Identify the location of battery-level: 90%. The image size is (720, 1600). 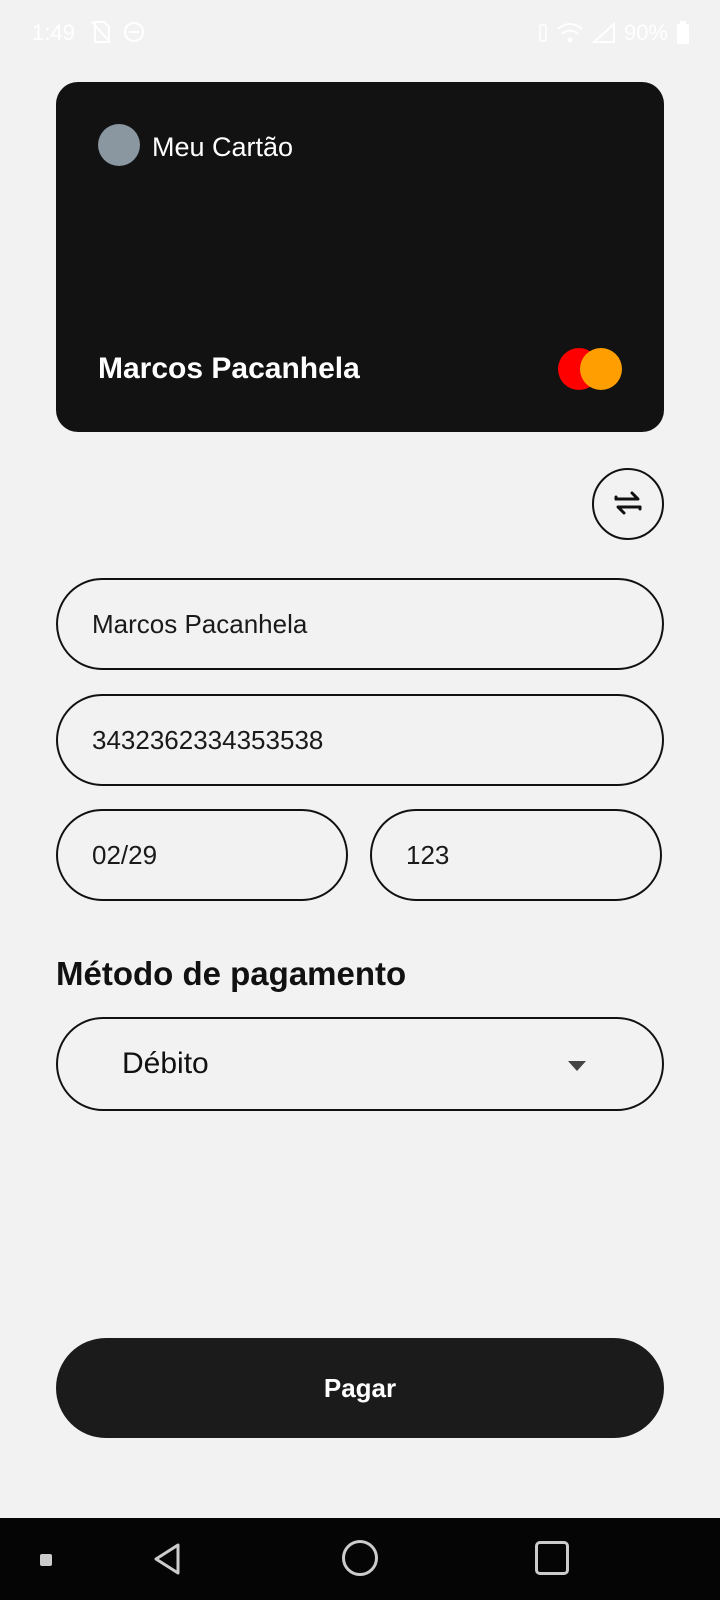
(645, 32).